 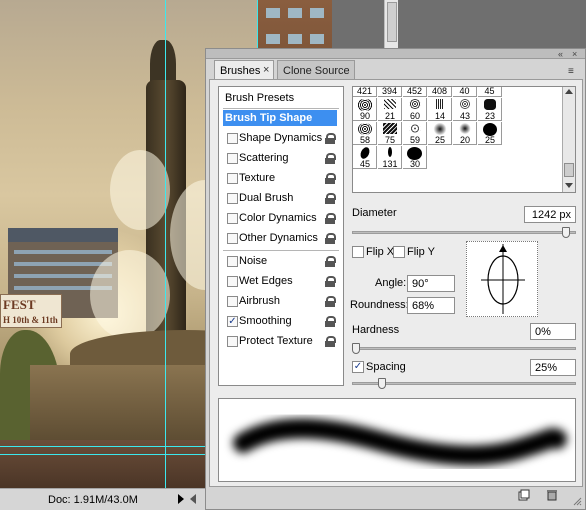 I want to click on brush-tip: 20, so click(x=465, y=133).